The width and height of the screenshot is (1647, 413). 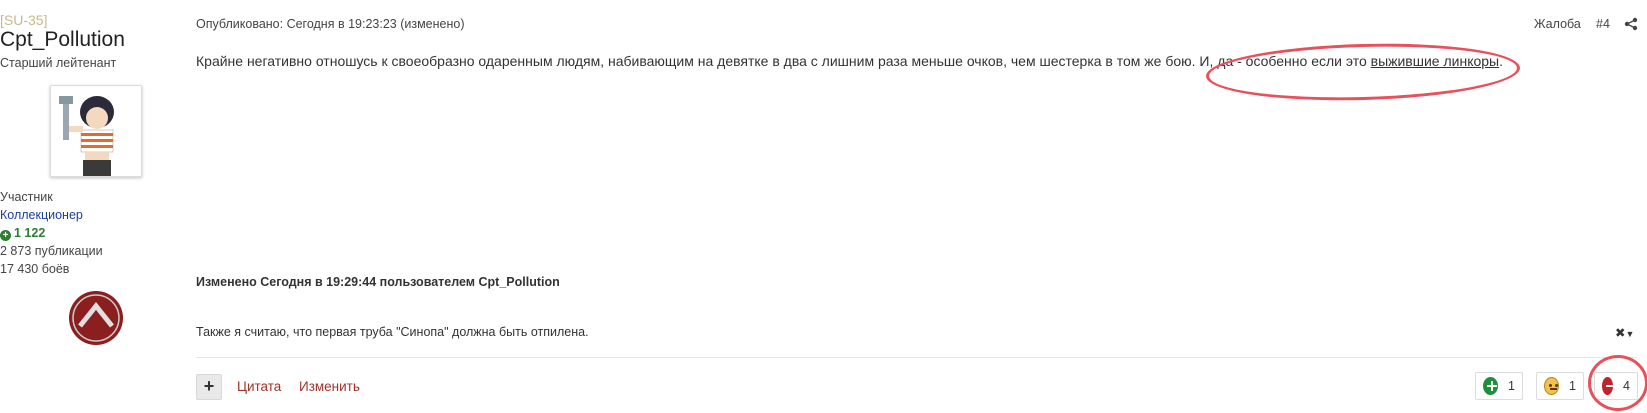 I want to click on user-title: Коллекционер, so click(x=41, y=215).